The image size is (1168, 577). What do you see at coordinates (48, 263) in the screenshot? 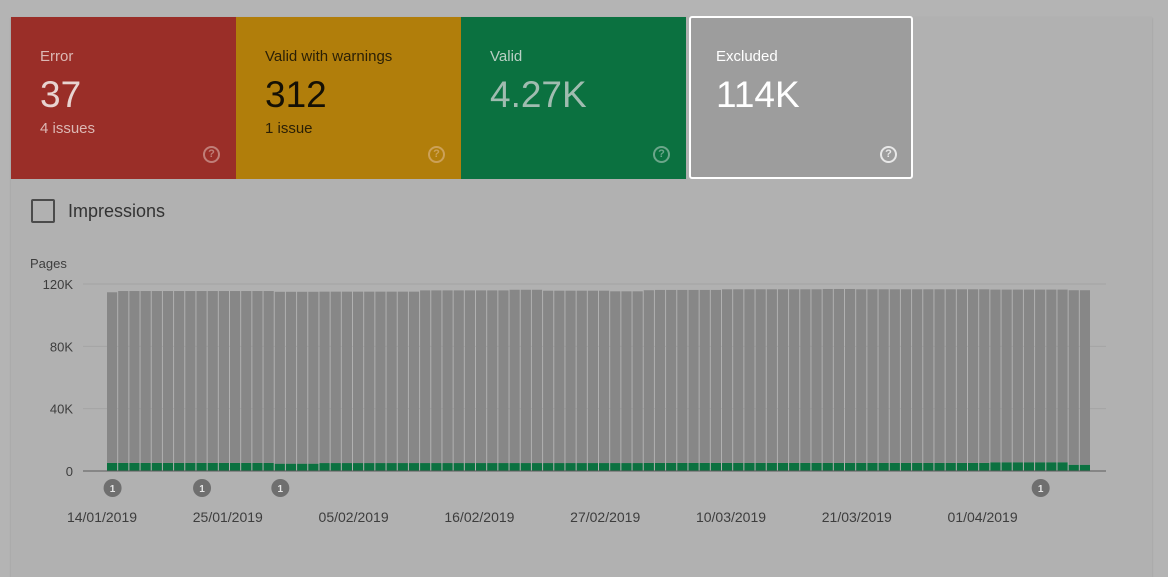
I see `y-axis-title: Pages` at bounding box center [48, 263].